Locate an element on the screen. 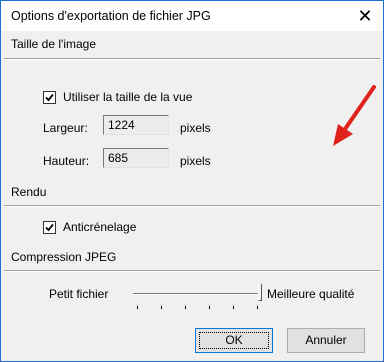 The width and height of the screenshot is (384, 362). height-label: Hauteur: is located at coordinates (66, 161).